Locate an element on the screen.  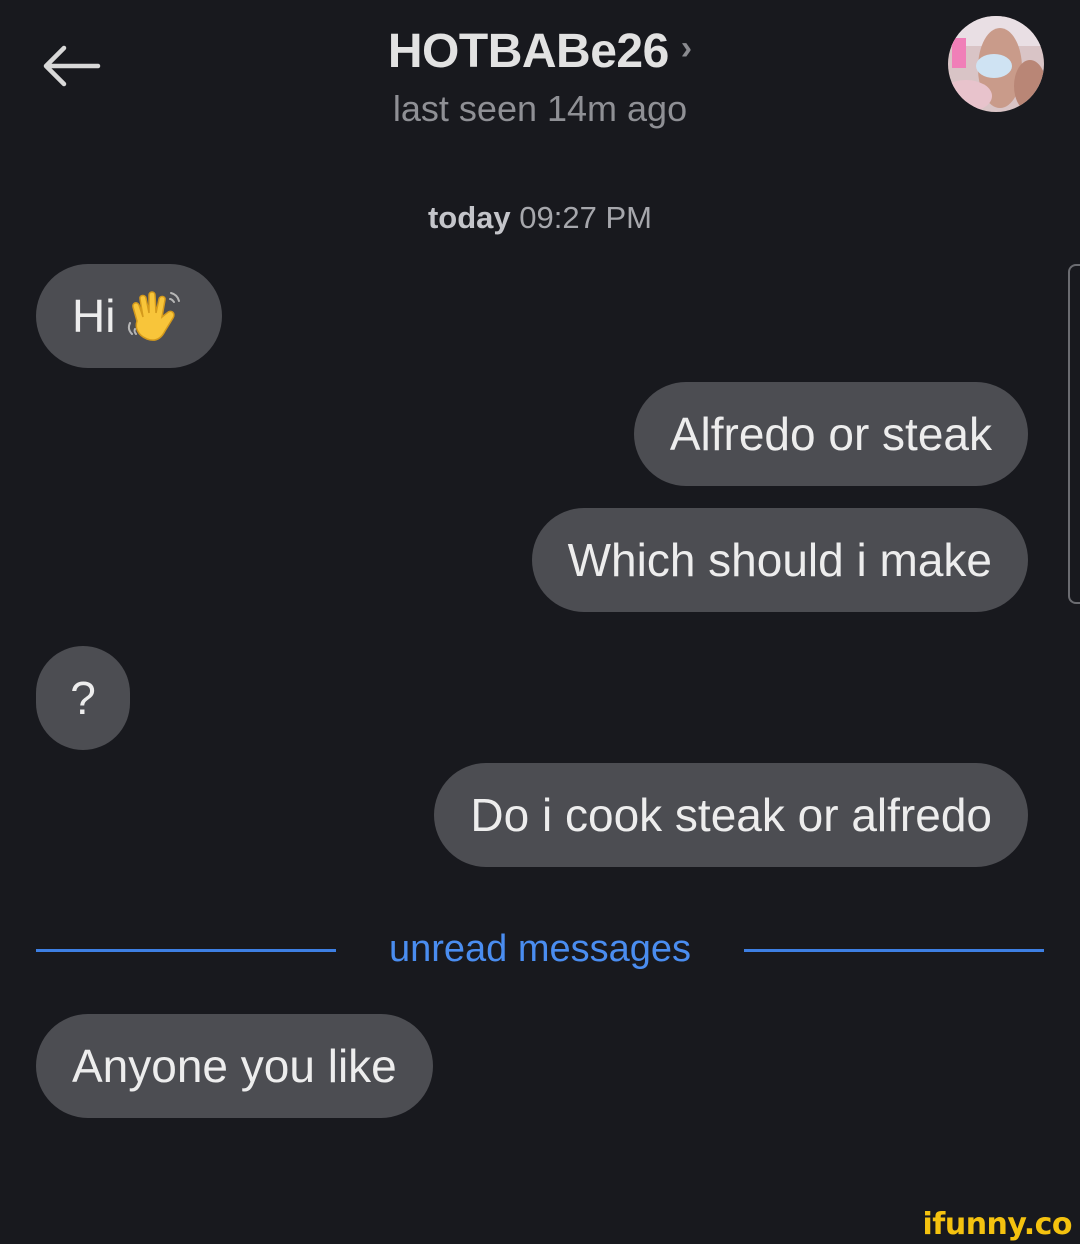
date-separator-day: today is located at coordinates (469, 217).